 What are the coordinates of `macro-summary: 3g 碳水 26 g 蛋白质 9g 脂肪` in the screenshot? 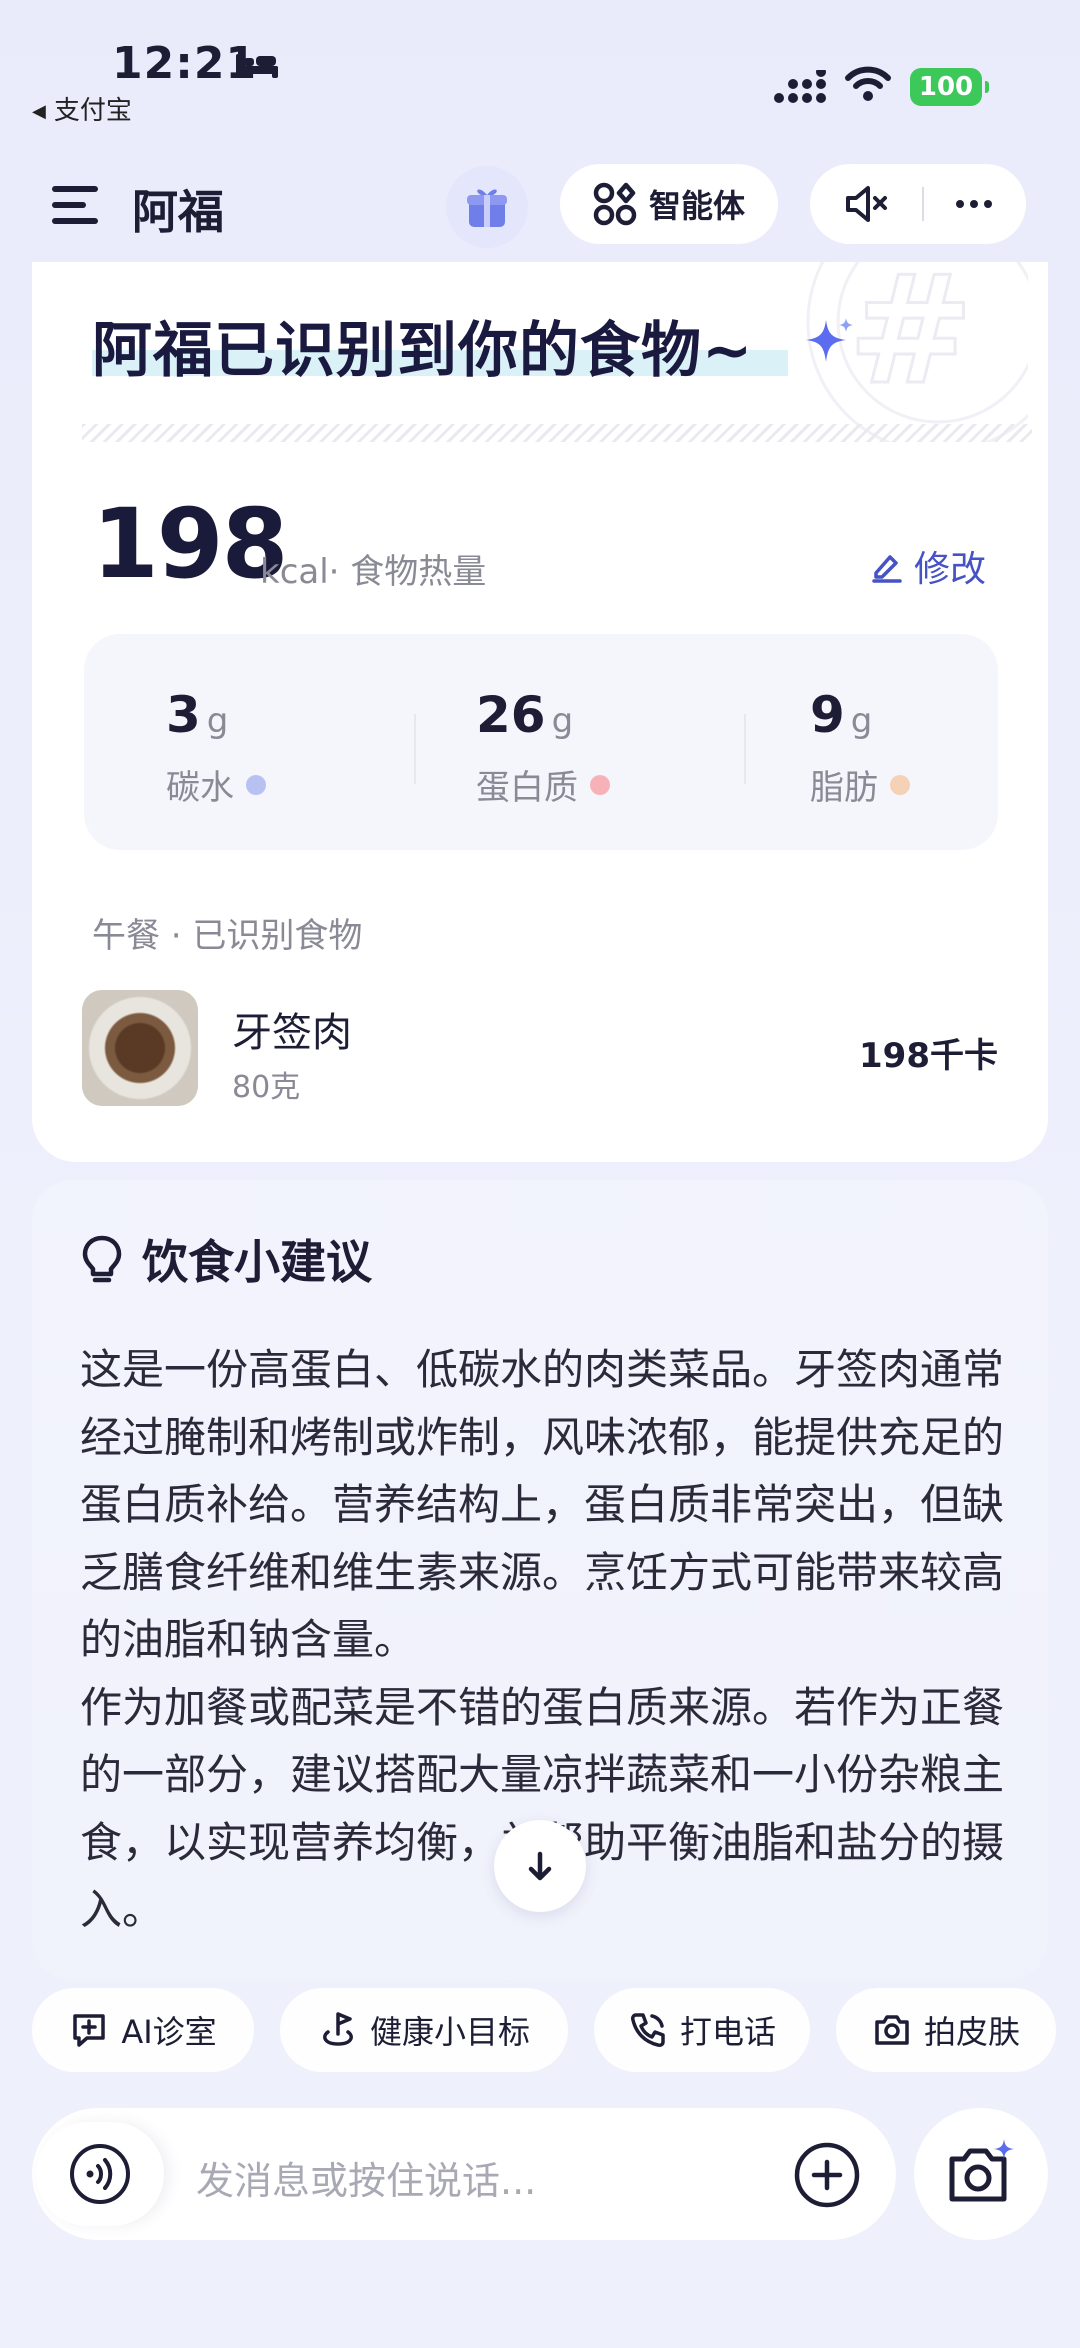 It's located at (541, 742).